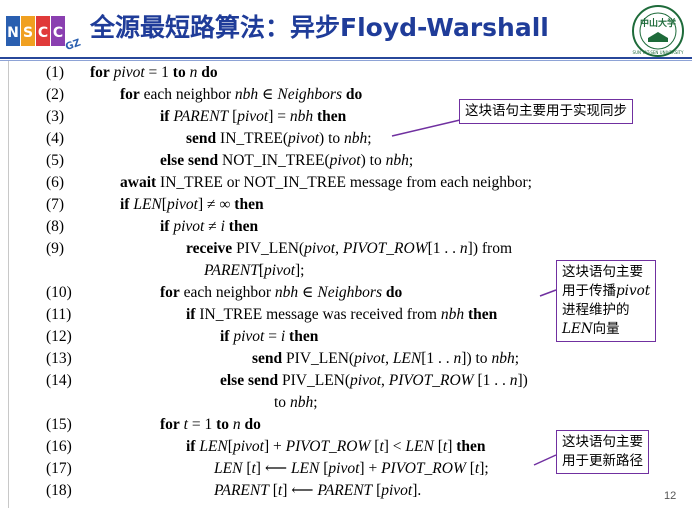 The width and height of the screenshot is (692, 509). Describe the element at coordinates (546, 111) in the screenshot. I see `note-sync: 这块语句主要用于实现同步` at that location.